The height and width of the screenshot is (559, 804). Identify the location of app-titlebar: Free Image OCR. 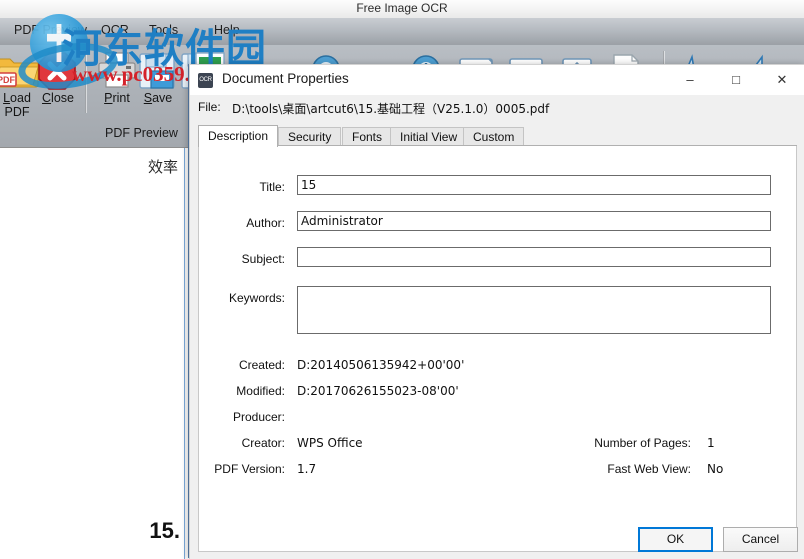
(402, 9).